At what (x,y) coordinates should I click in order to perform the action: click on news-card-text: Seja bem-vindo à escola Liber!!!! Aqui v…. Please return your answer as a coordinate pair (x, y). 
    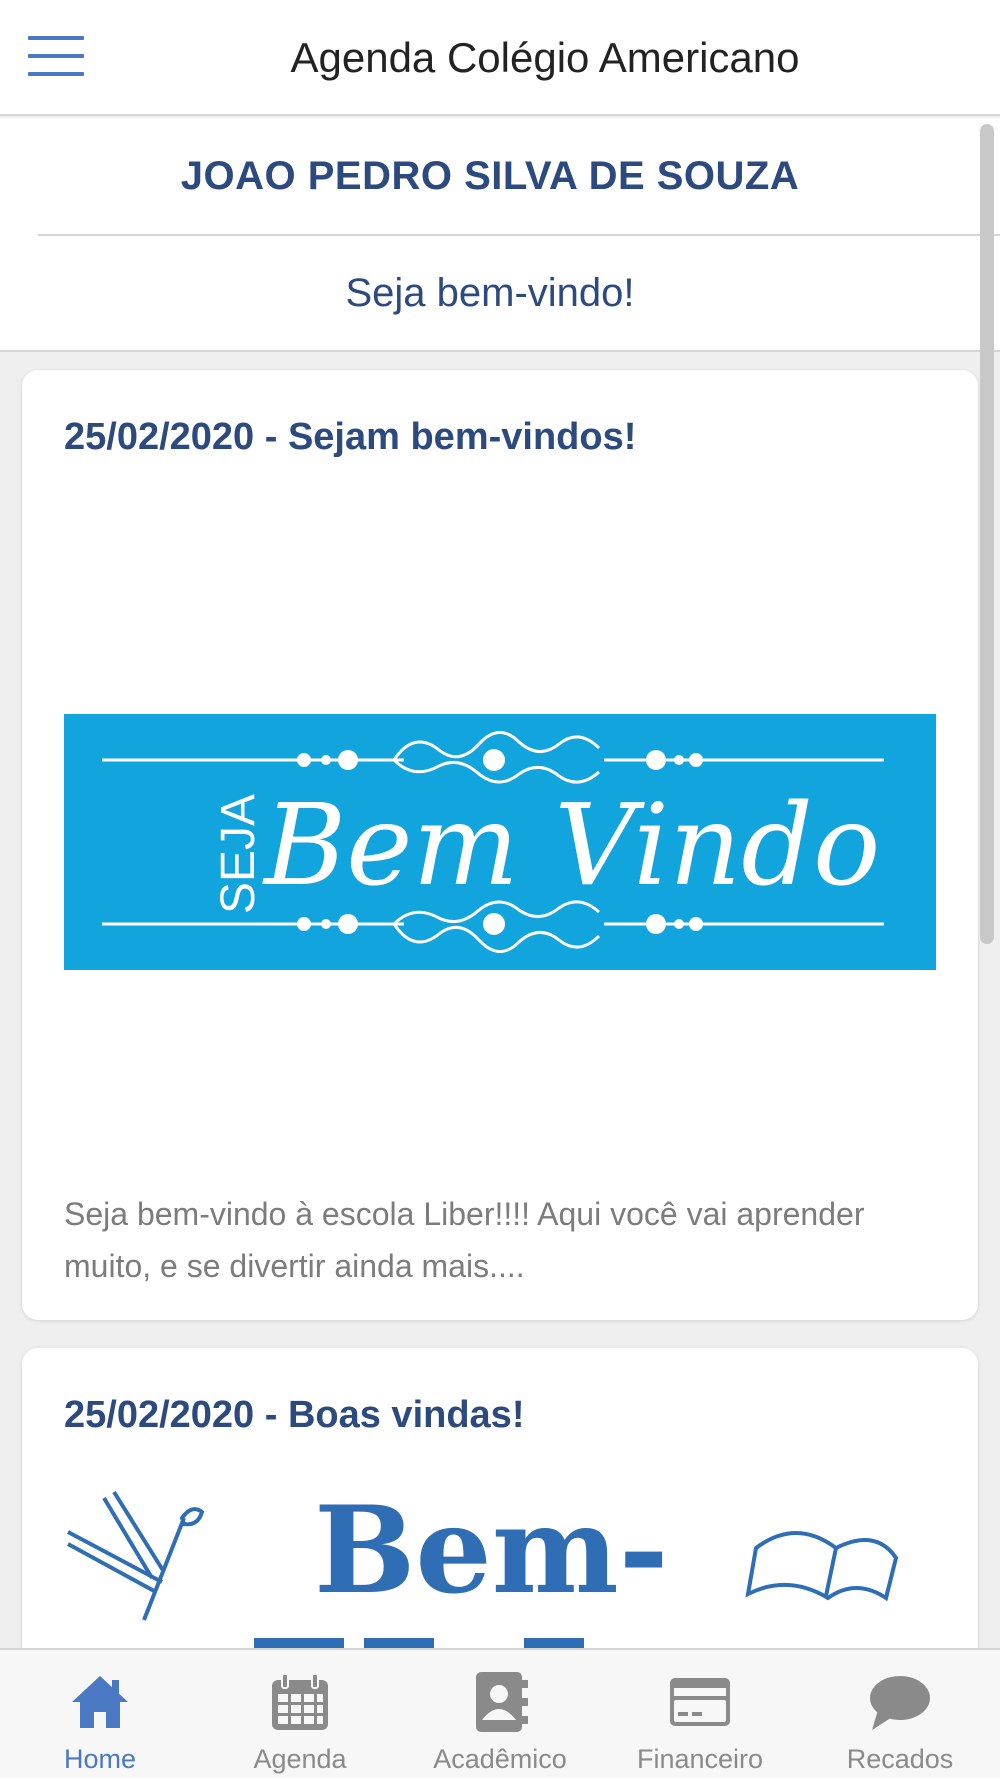
    Looking at the image, I should click on (464, 1240).